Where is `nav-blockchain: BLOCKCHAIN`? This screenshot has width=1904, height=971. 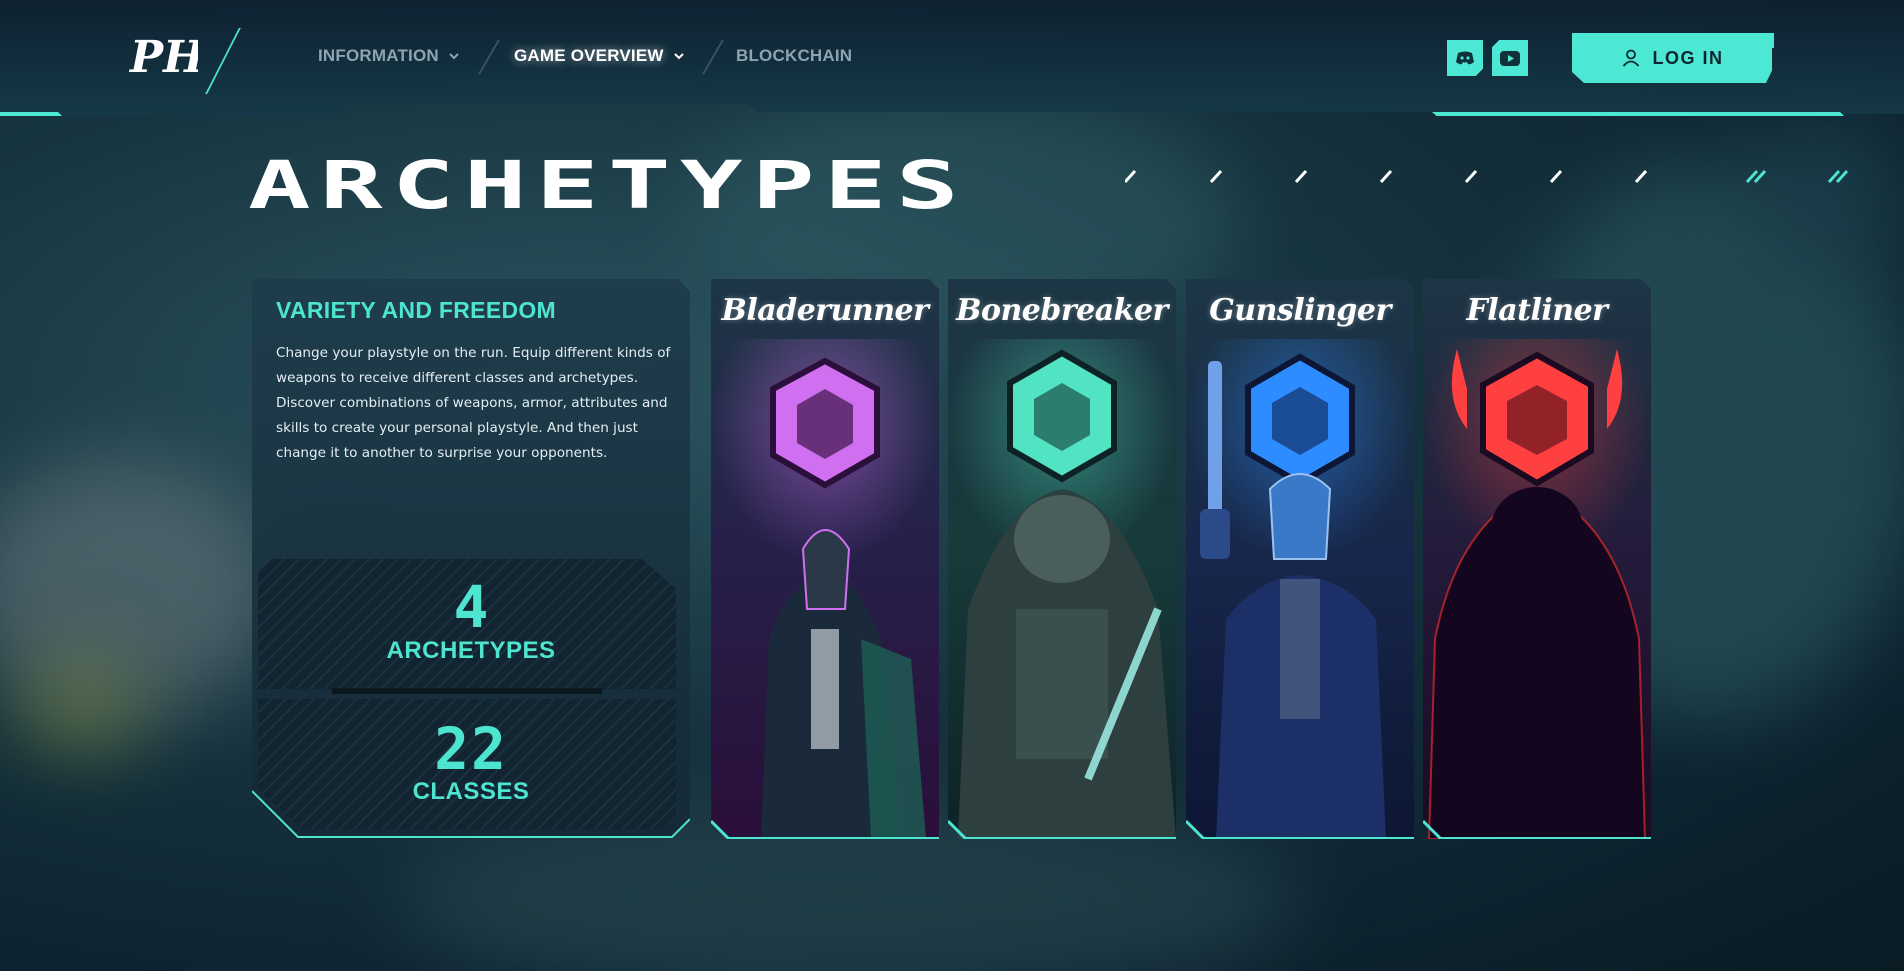
nav-blockchain: BLOCKCHAIN is located at coordinates (794, 56).